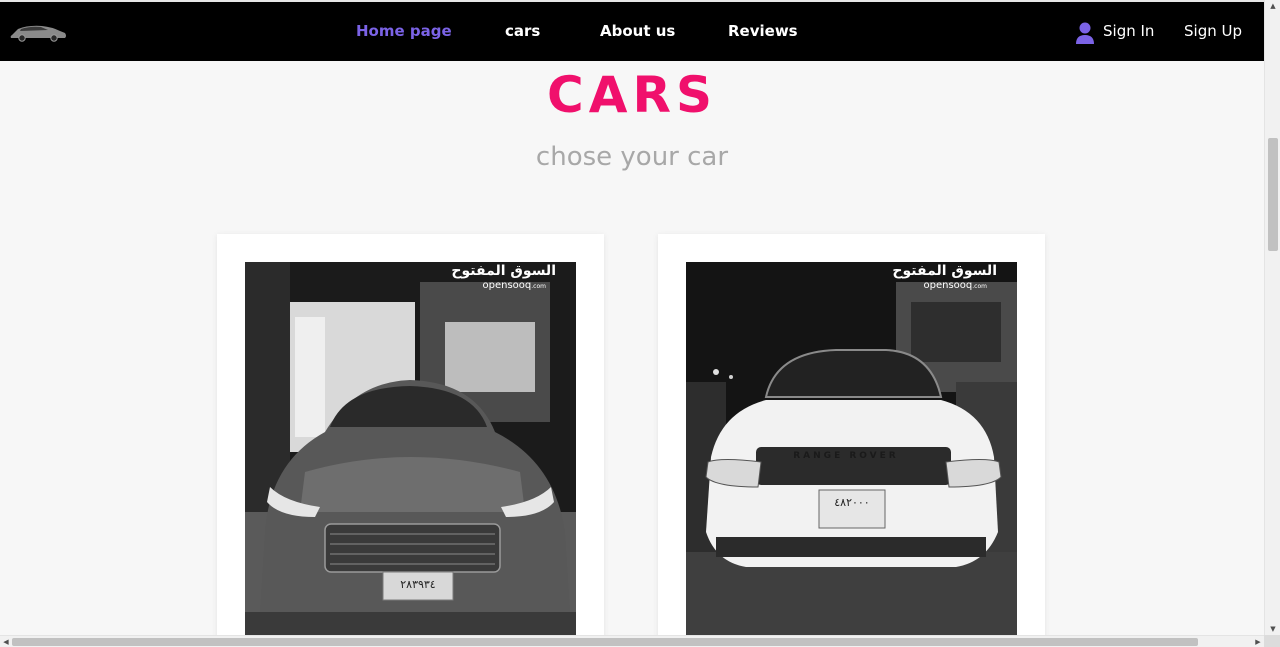 The height and width of the screenshot is (647, 1280). I want to click on scroll-left-arrow-icon: ◀, so click(6, 641).